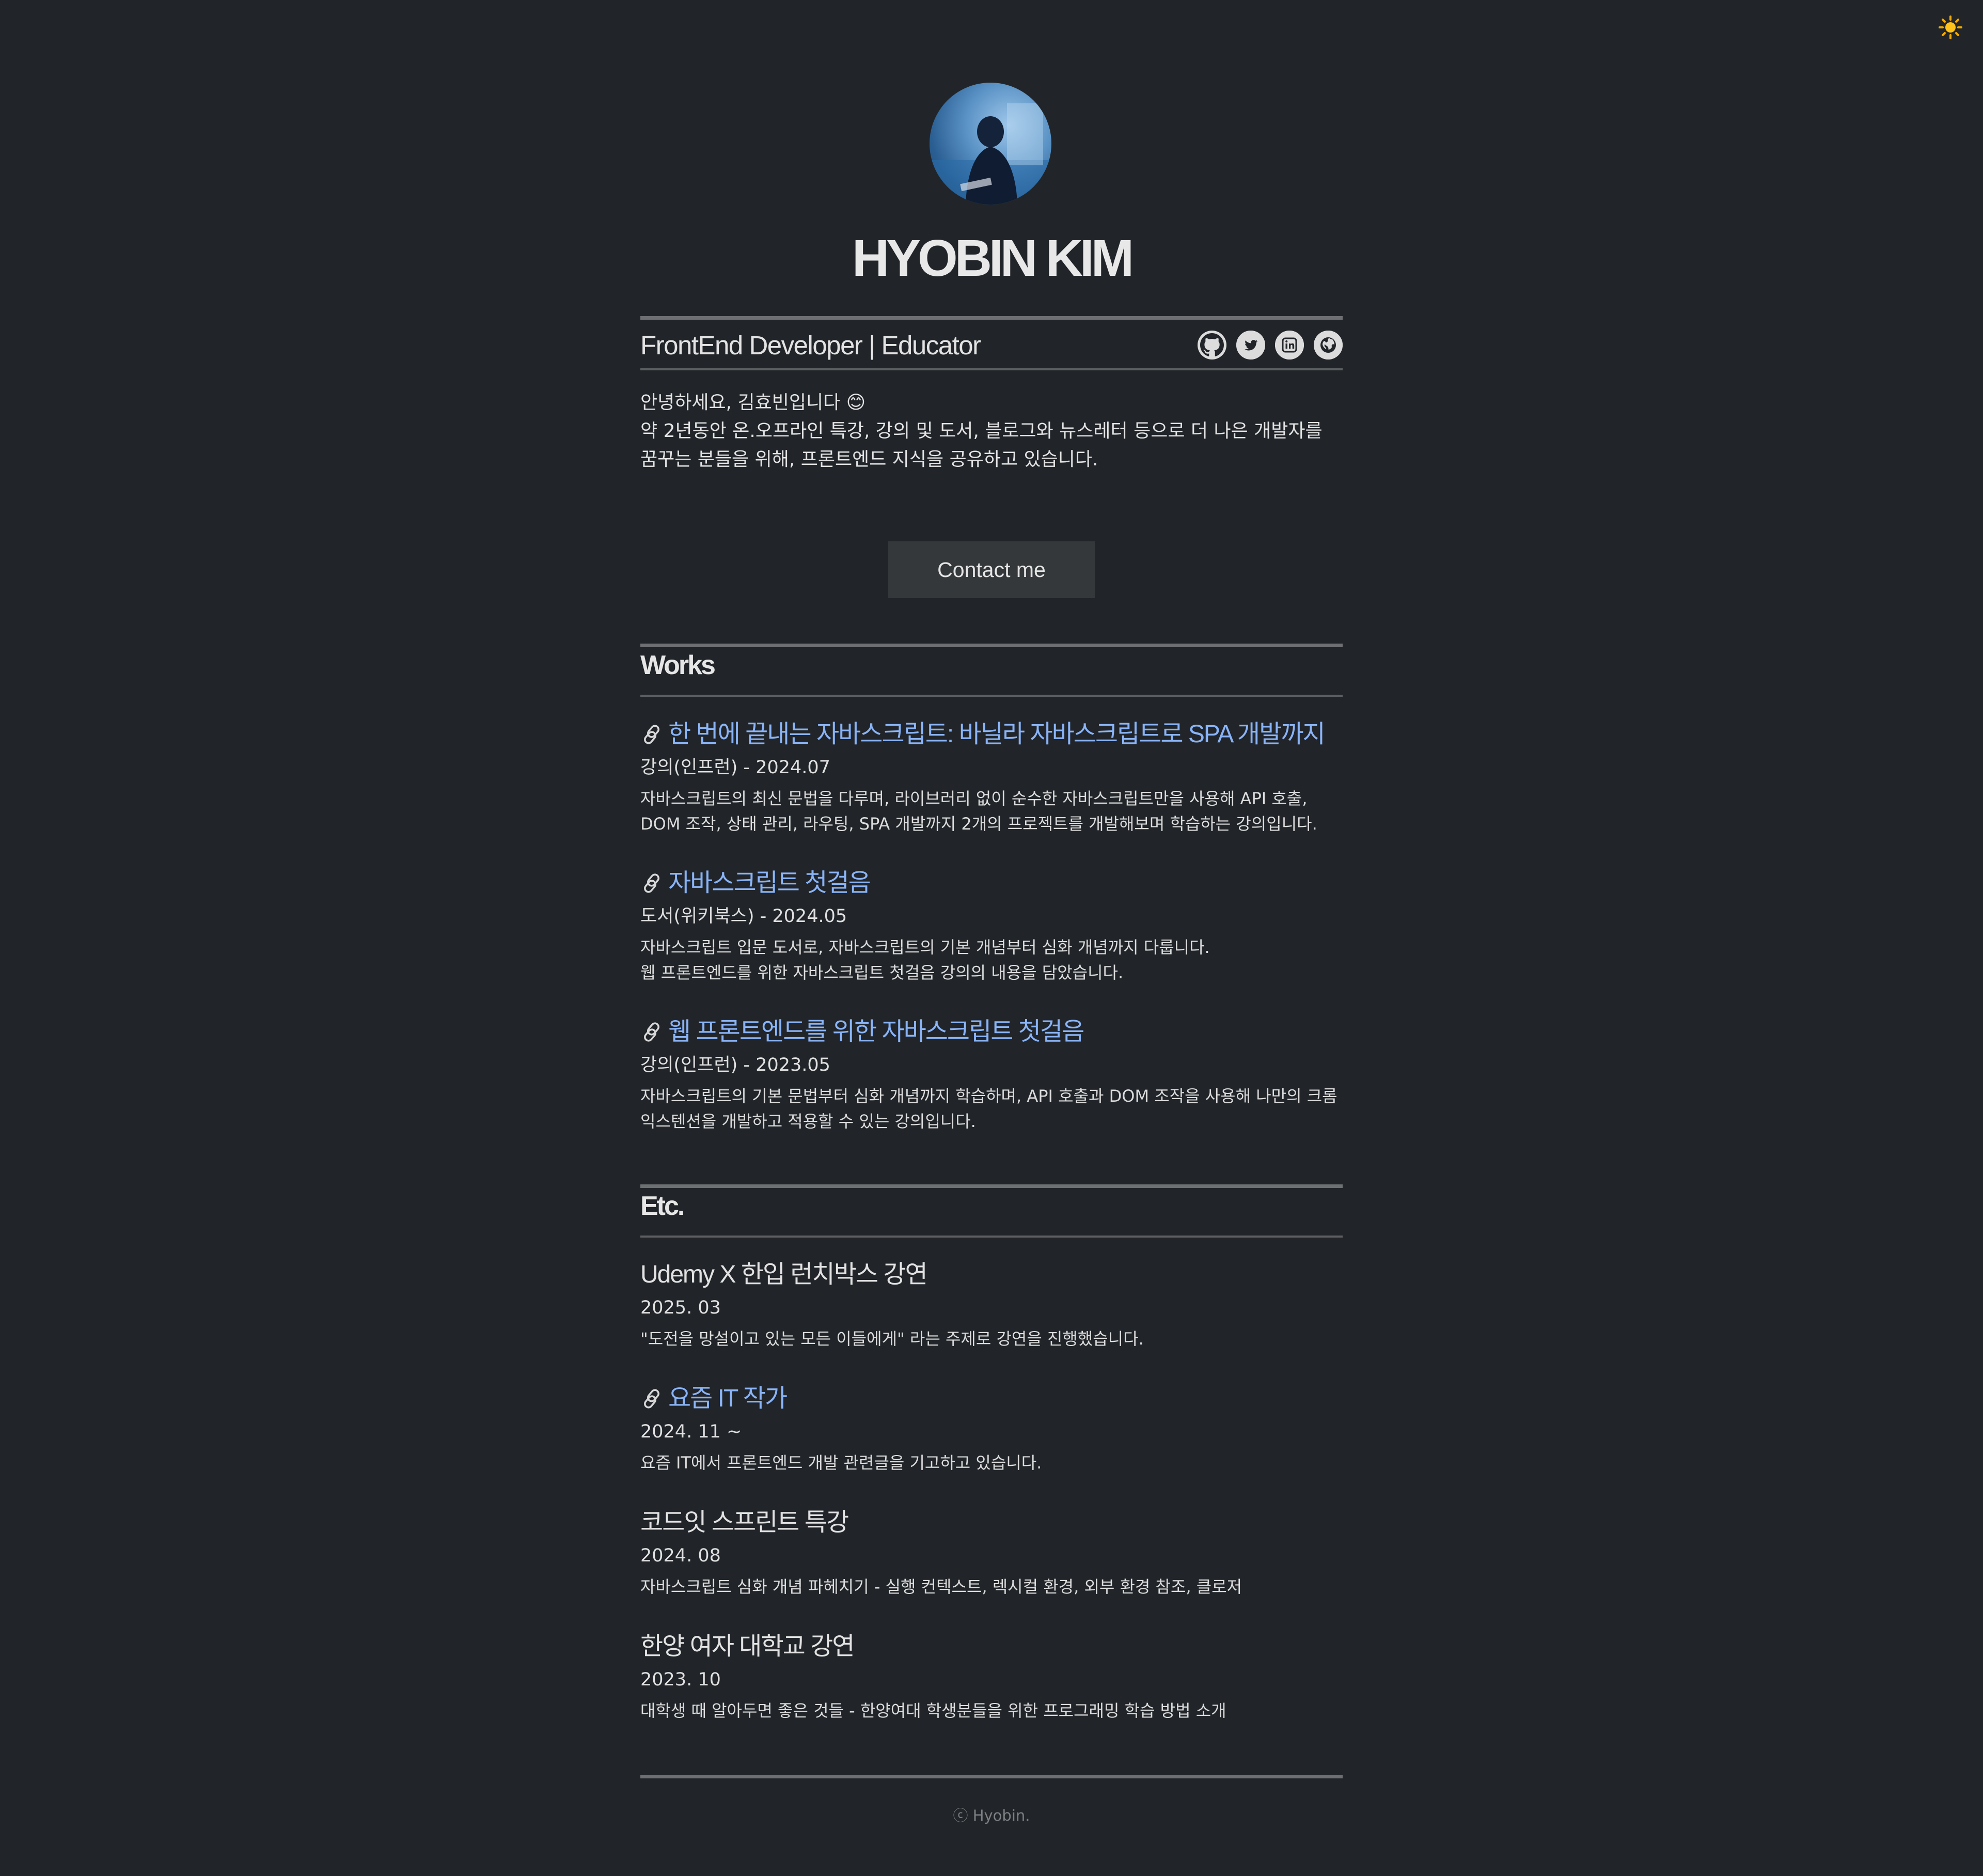  I want to click on etc-item-description: 요즘 IT에서 프론트엔드 개발 관련글을 기고하고 있습니다., so click(841, 1463).